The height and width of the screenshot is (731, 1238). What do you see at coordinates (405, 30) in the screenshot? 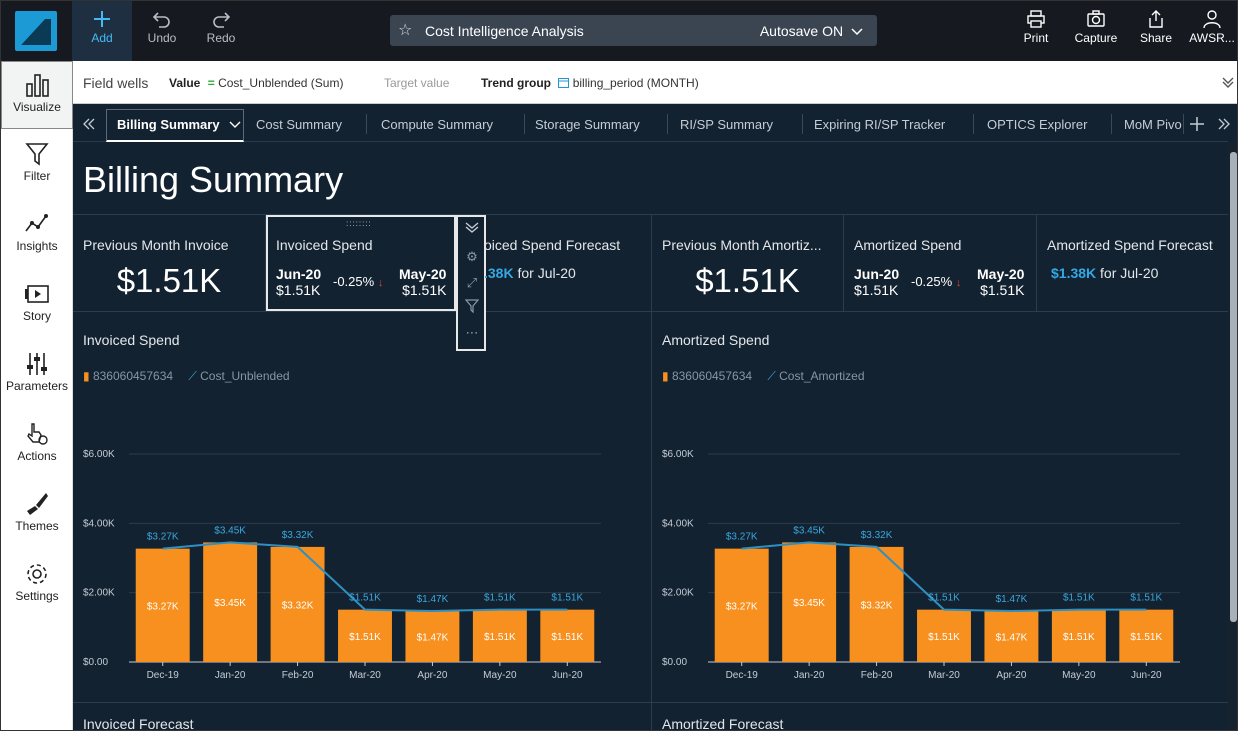
I see `star-icon: ☆` at bounding box center [405, 30].